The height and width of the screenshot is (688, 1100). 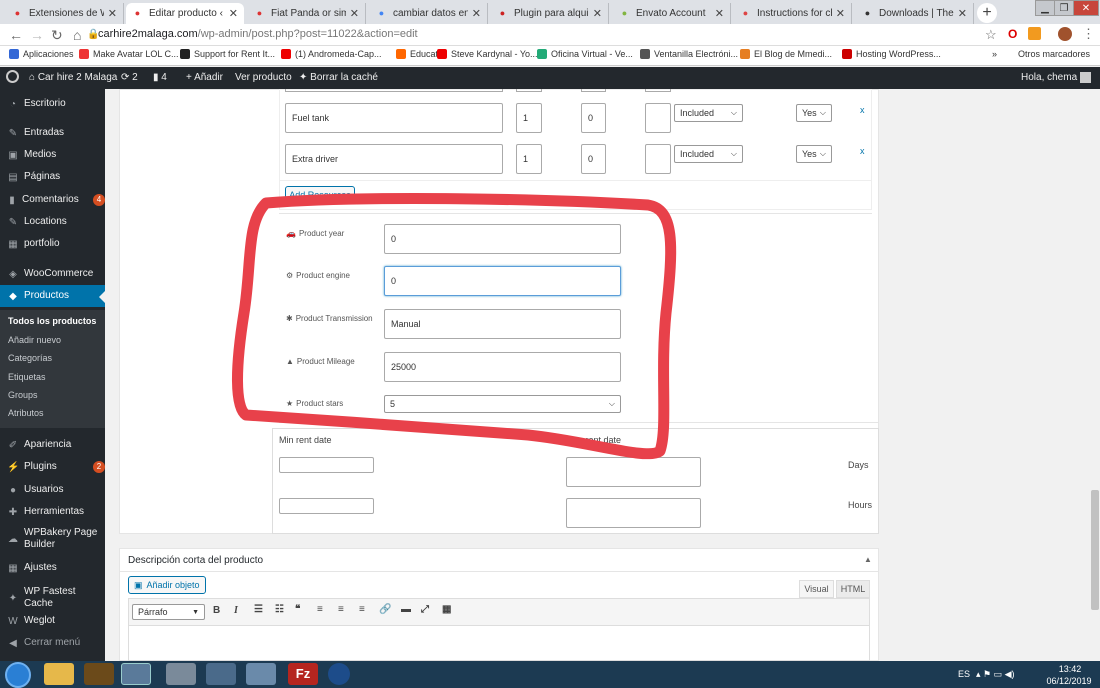 What do you see at coordinates (793, 13) in the screenshot?
I see `tab-6: ● Instructions for chang ✕` at bounding box center [793, 13].